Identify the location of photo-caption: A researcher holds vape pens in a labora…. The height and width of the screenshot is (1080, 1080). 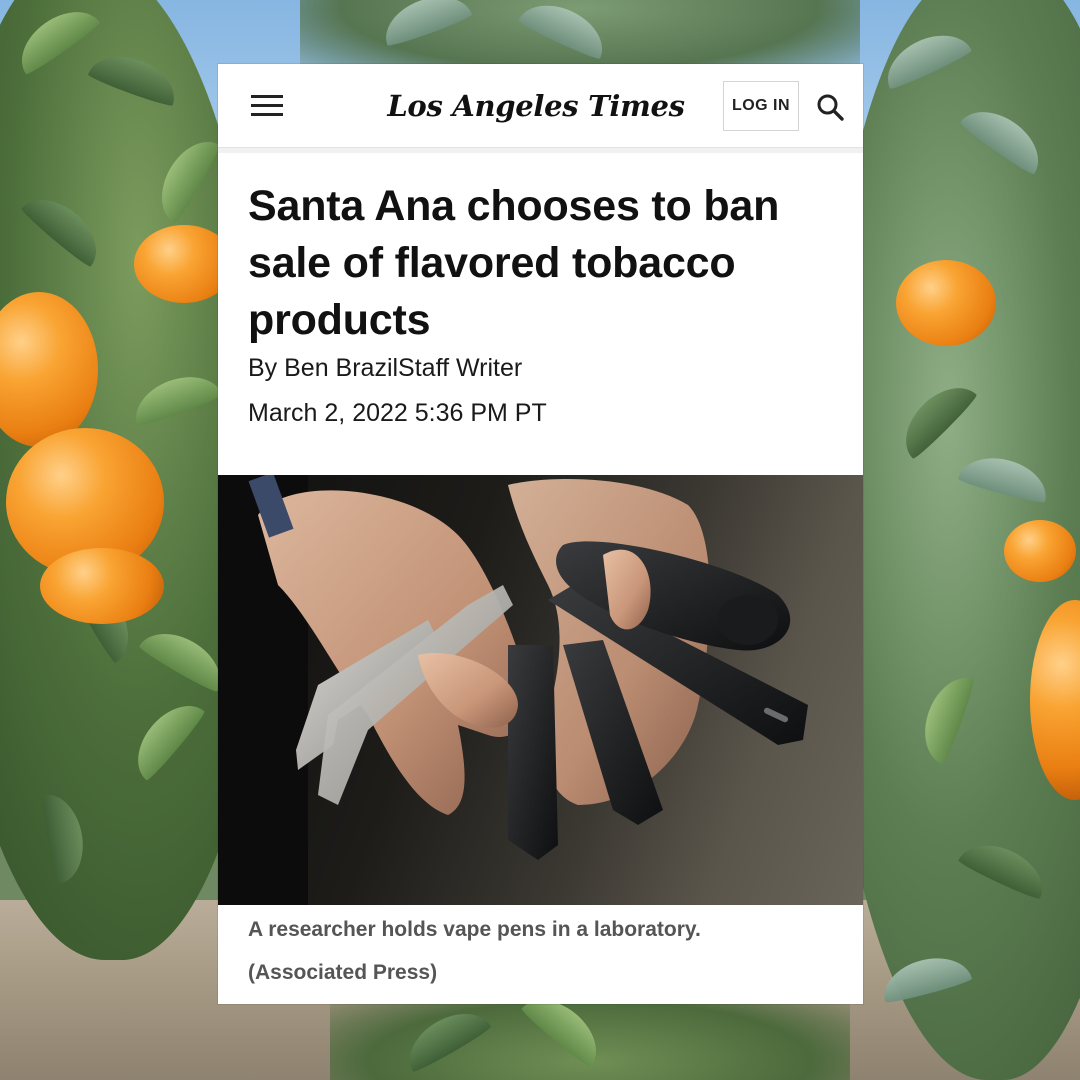
(474, 929).